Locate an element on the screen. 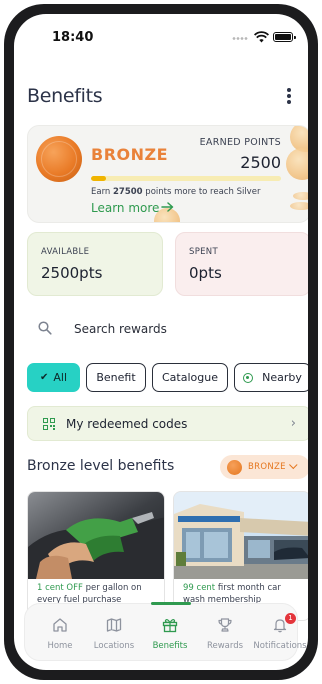  filter-chip-catalogue: Catalogue is located at coordinates (190, 377).